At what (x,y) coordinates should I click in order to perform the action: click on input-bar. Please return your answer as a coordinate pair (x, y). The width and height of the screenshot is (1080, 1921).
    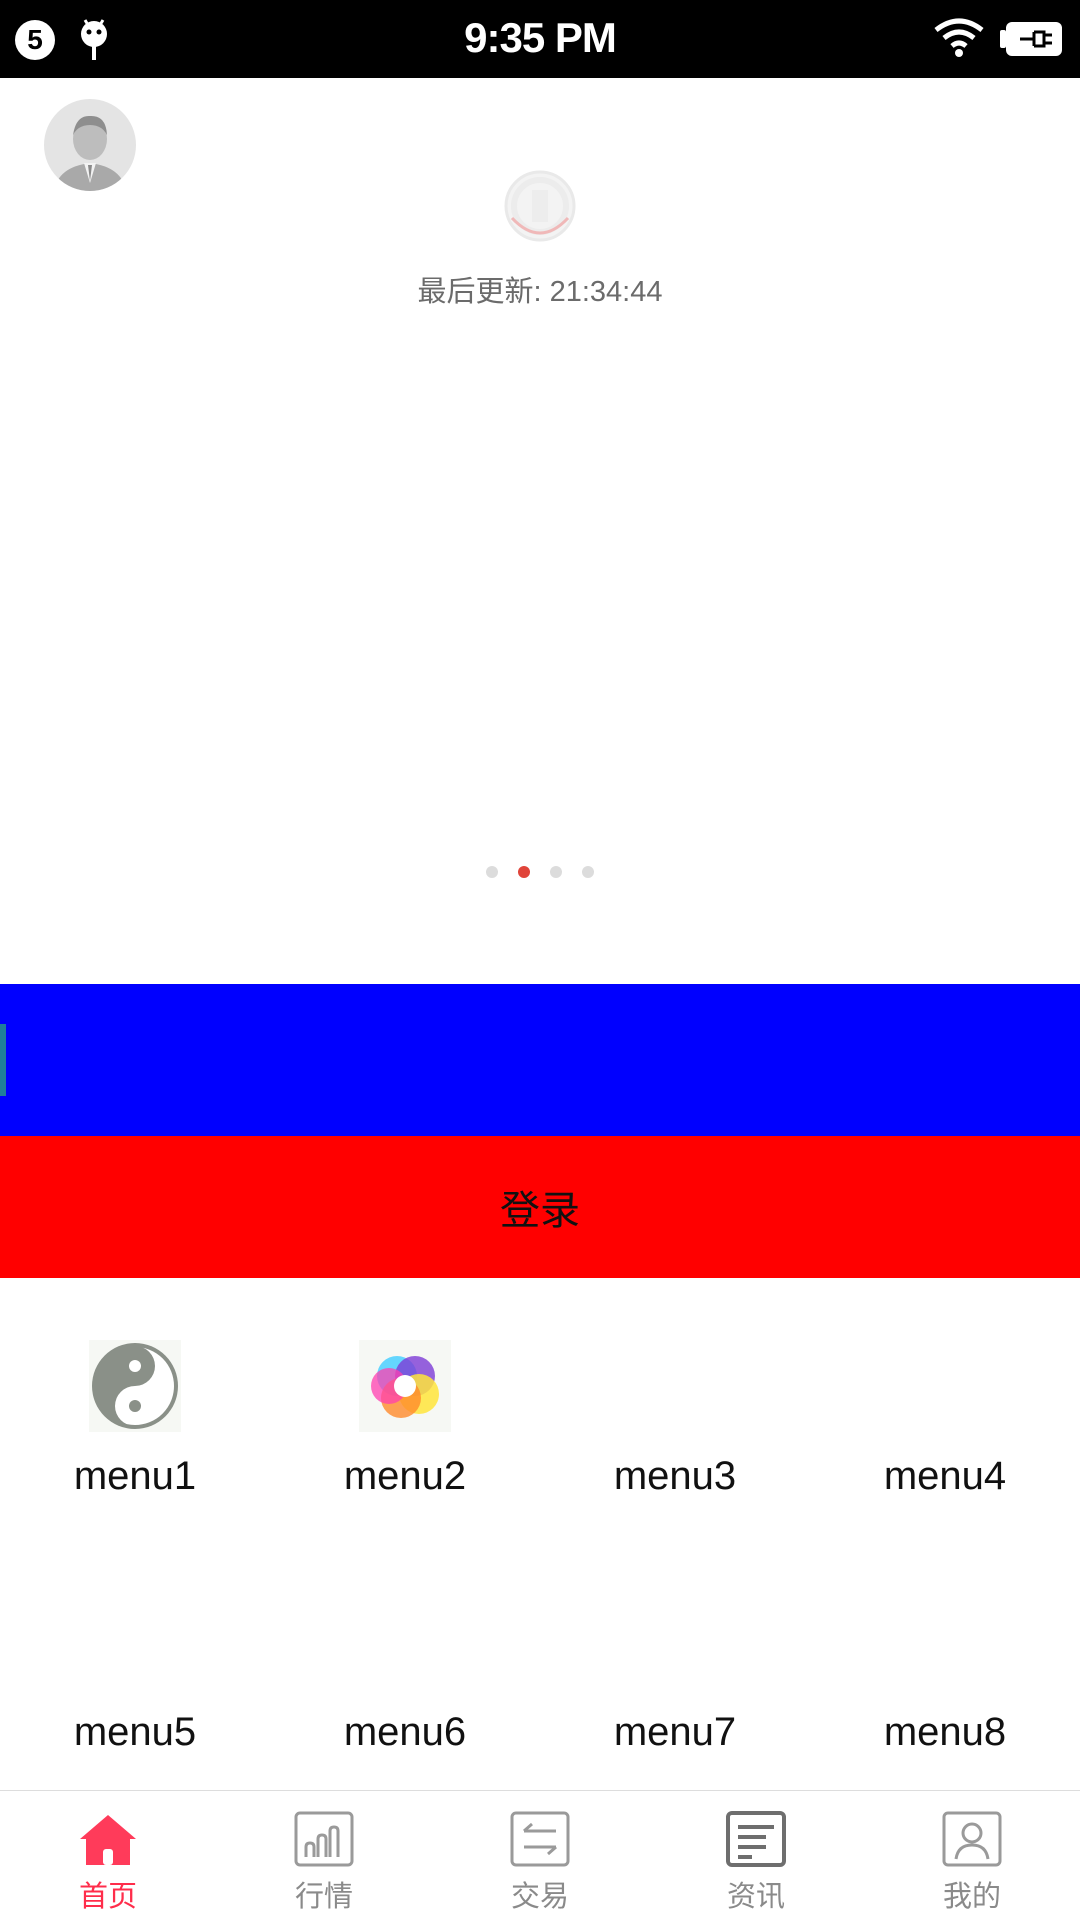
    Looking at the image, I should click on (540, 1060).